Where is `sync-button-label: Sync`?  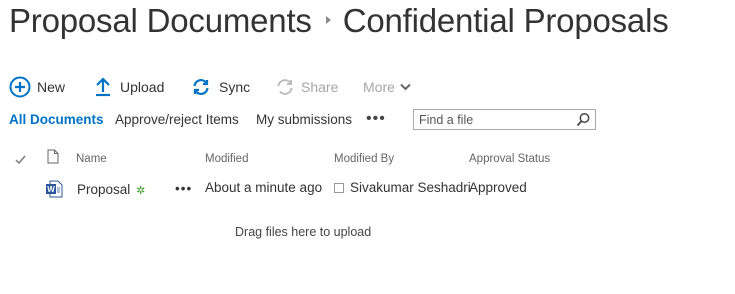
sync-button-label: Sync is located at coordinates (235, 87).